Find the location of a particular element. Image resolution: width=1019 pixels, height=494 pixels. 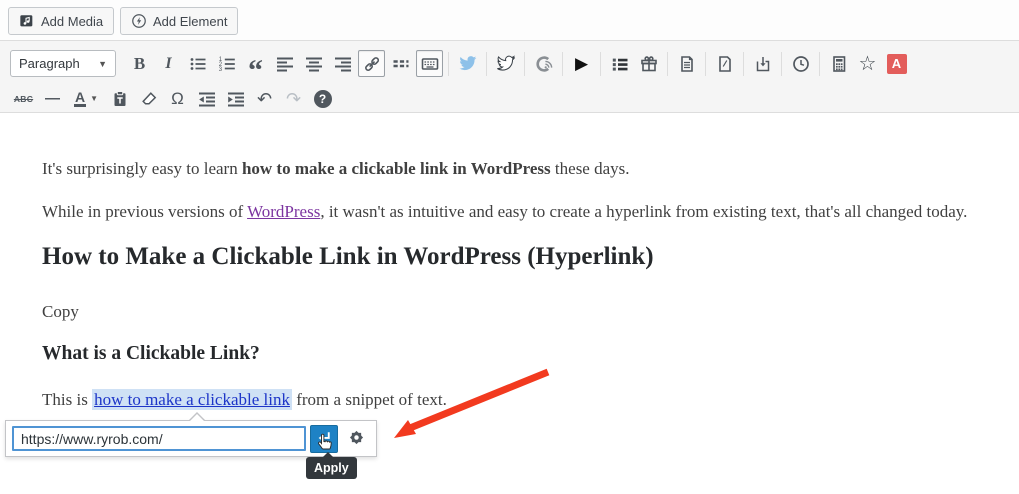

p1-suffix: these days. is located at coordinates (590, 168).